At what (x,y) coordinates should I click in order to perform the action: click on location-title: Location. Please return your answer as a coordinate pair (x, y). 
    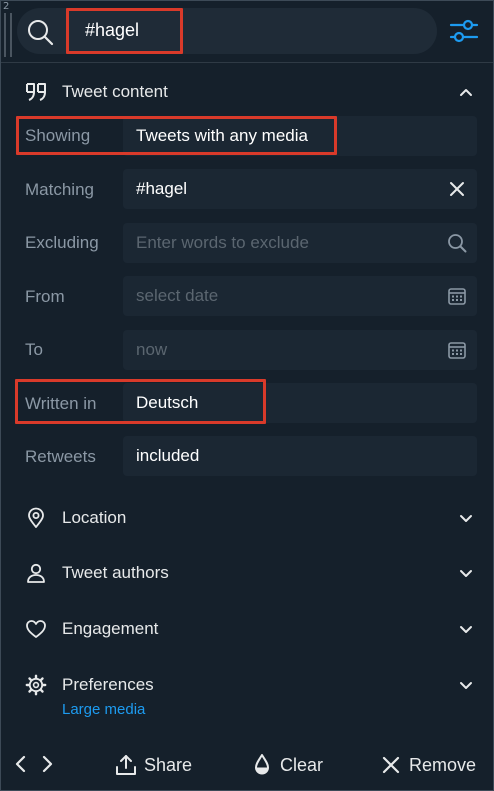
    Looking at the image, I should click on (94, 517).